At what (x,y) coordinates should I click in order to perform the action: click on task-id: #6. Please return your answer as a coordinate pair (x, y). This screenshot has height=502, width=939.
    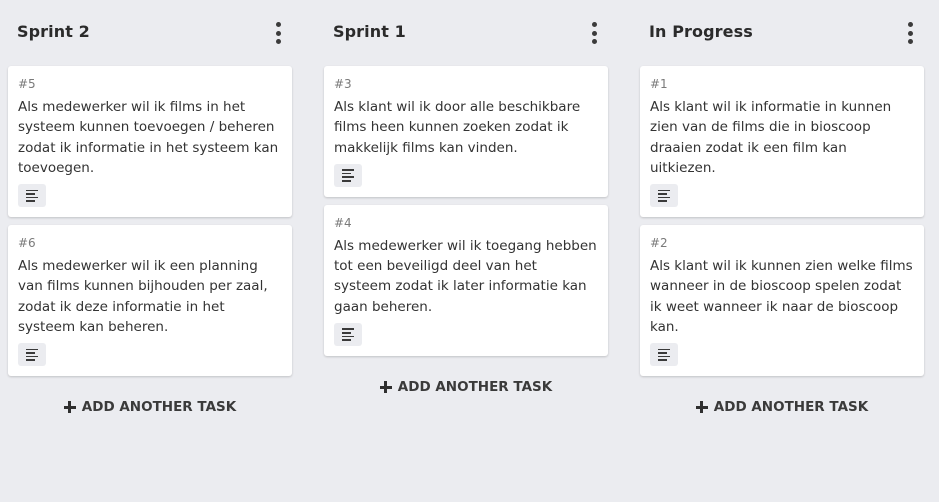
    Looking at the image, I should click on (27, 243).